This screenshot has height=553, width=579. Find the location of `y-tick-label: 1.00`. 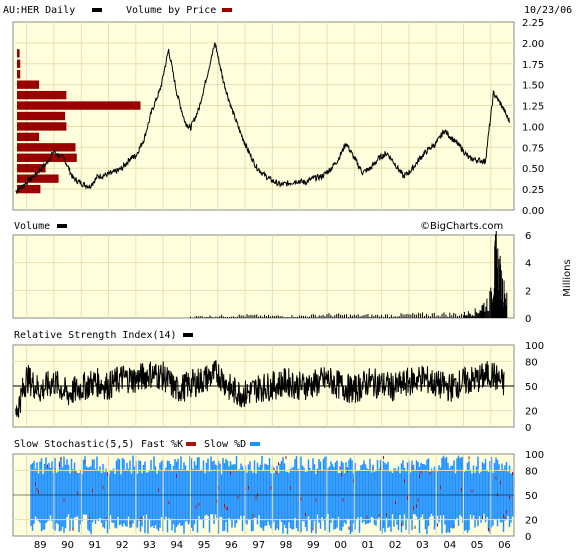

y-tick-label: 1.00 is located at coordinates (533, 127).